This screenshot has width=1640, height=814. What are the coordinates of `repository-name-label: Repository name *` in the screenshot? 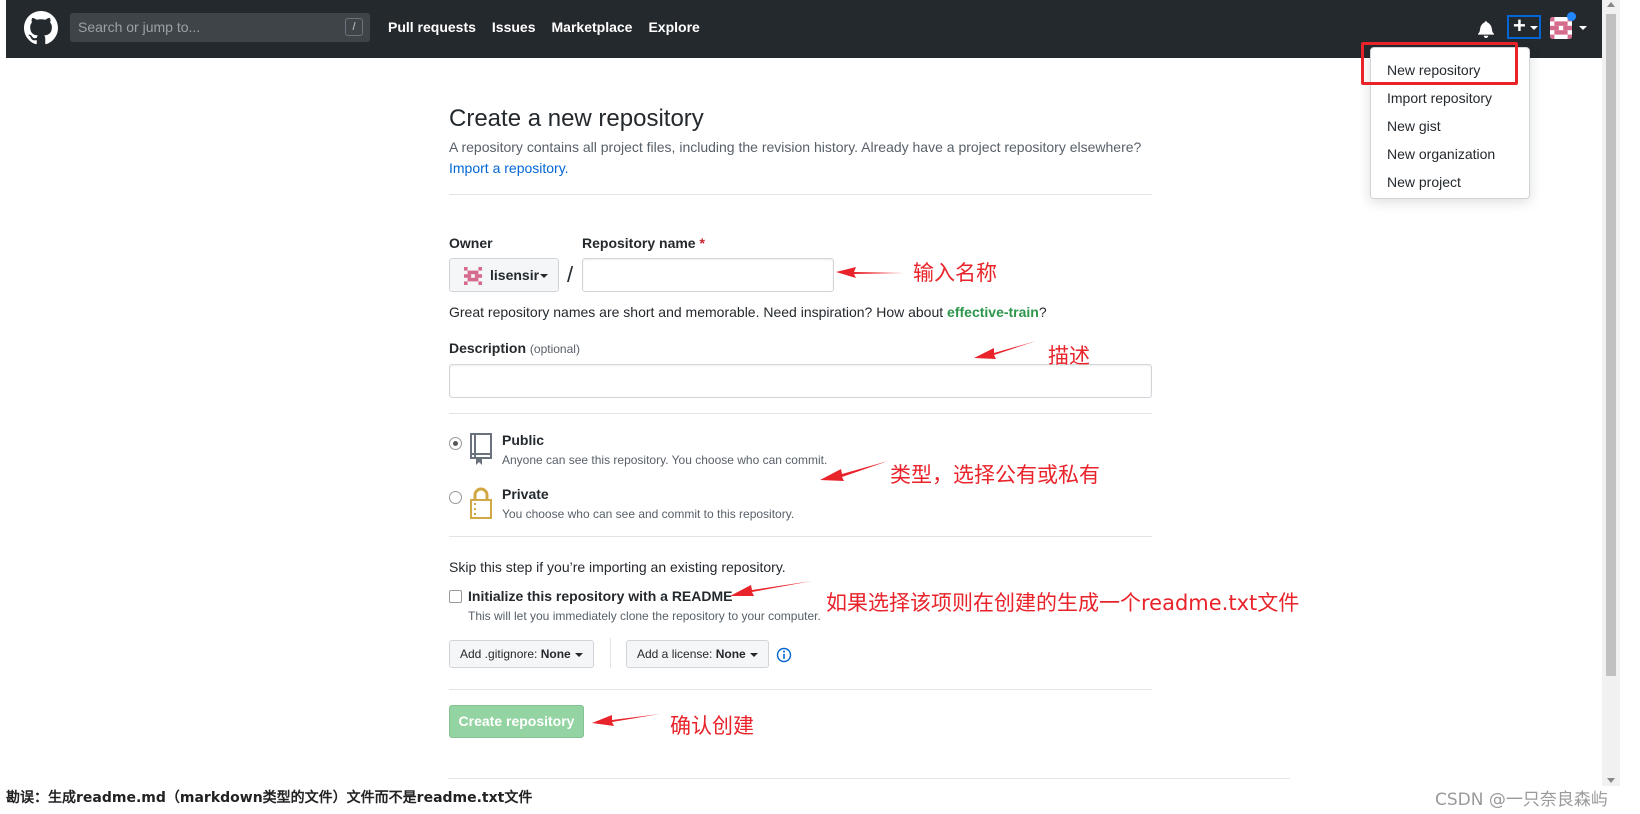 It's located at (643, 243).